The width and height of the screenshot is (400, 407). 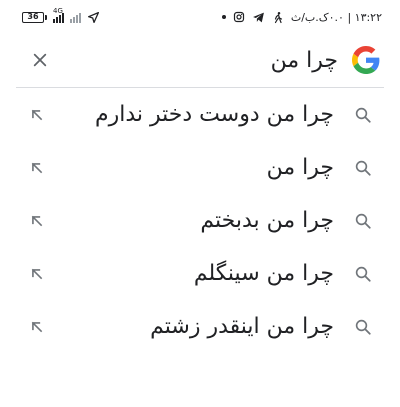 What do you see at coordinates (258, 17) in the screenshot?
I see `telegram-icon` at bounding box center [258, 17].